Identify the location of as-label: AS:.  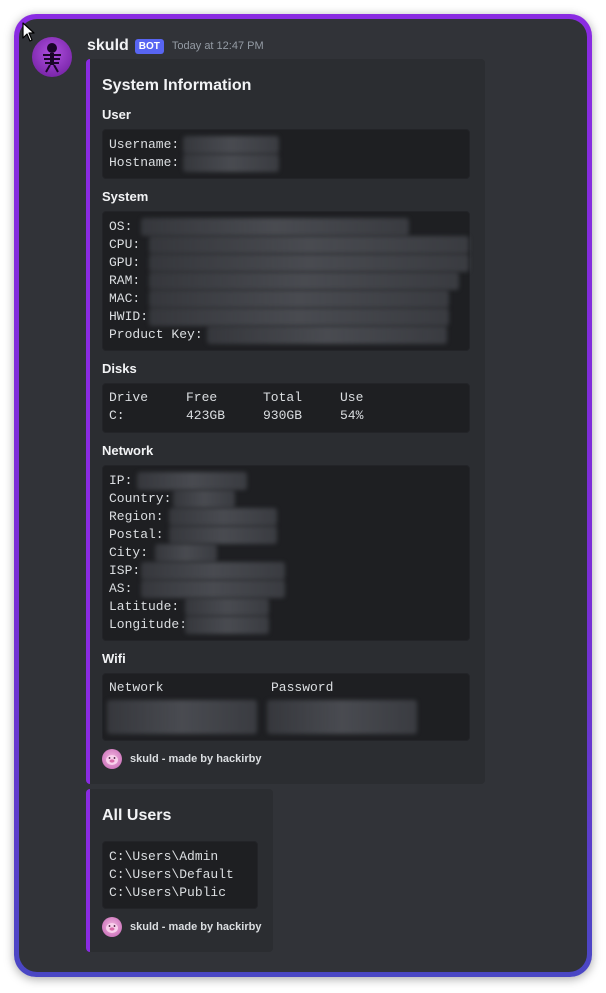
(121, 588).